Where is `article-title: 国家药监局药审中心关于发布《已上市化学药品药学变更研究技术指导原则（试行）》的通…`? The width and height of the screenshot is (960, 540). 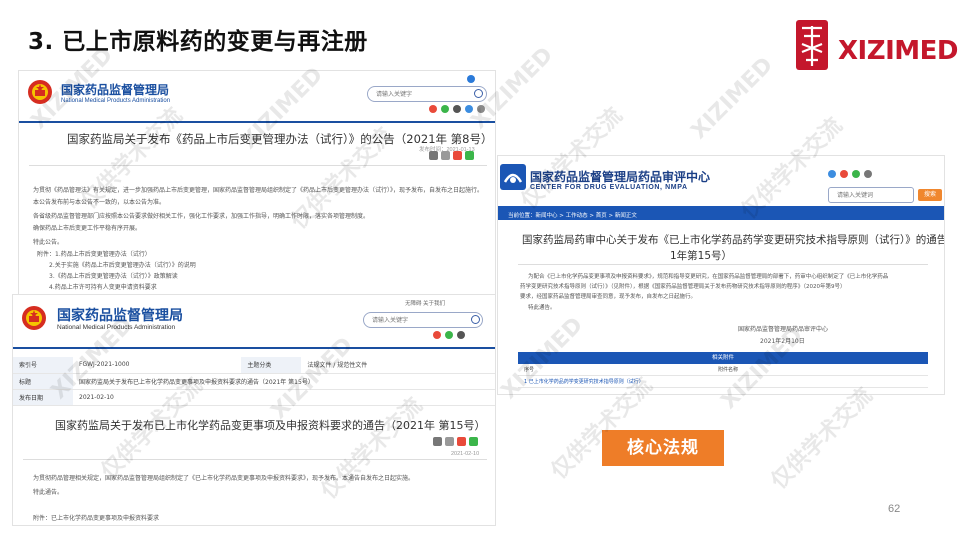
article-title: 国家药监局药审中心关于发布《已上市化学药品药学变更研究技术指导原则（试行）》的通… is located at coordinates (733, 240).